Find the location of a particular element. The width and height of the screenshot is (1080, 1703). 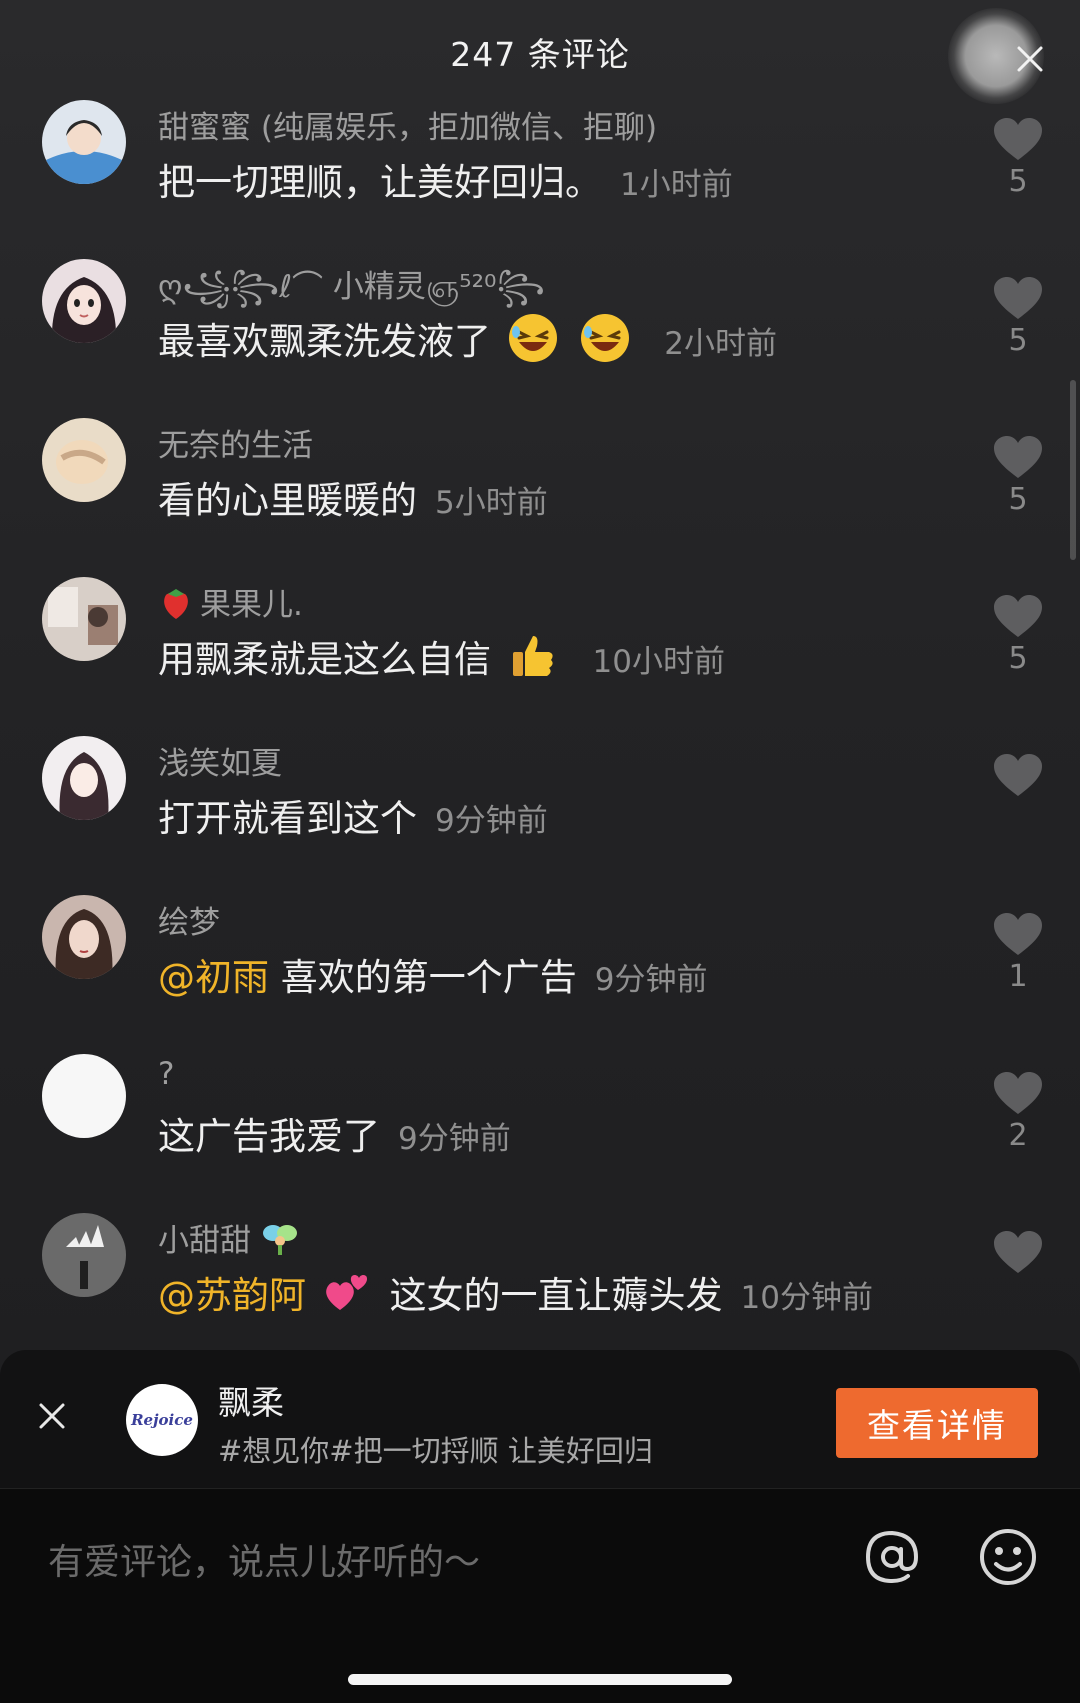

comment-body: 最喜欢飘柔洗发液了 2小时前 is located at coordinates (467, 338).